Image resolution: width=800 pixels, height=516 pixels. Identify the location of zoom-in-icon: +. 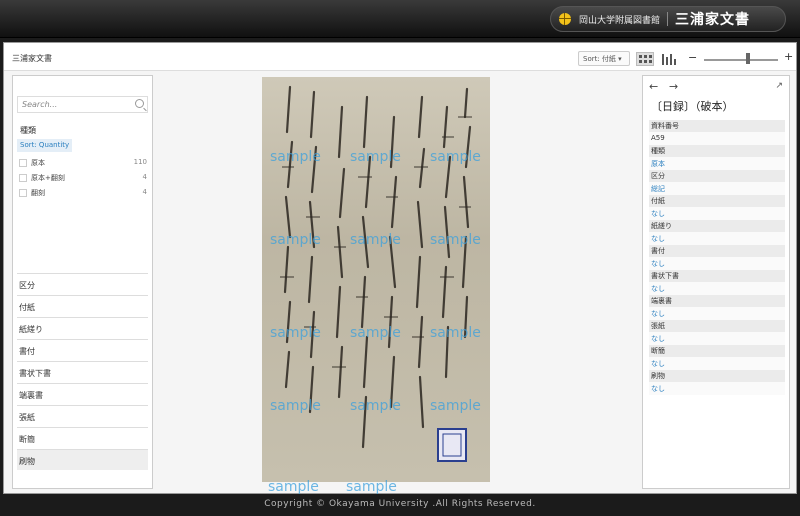
(788, 56).